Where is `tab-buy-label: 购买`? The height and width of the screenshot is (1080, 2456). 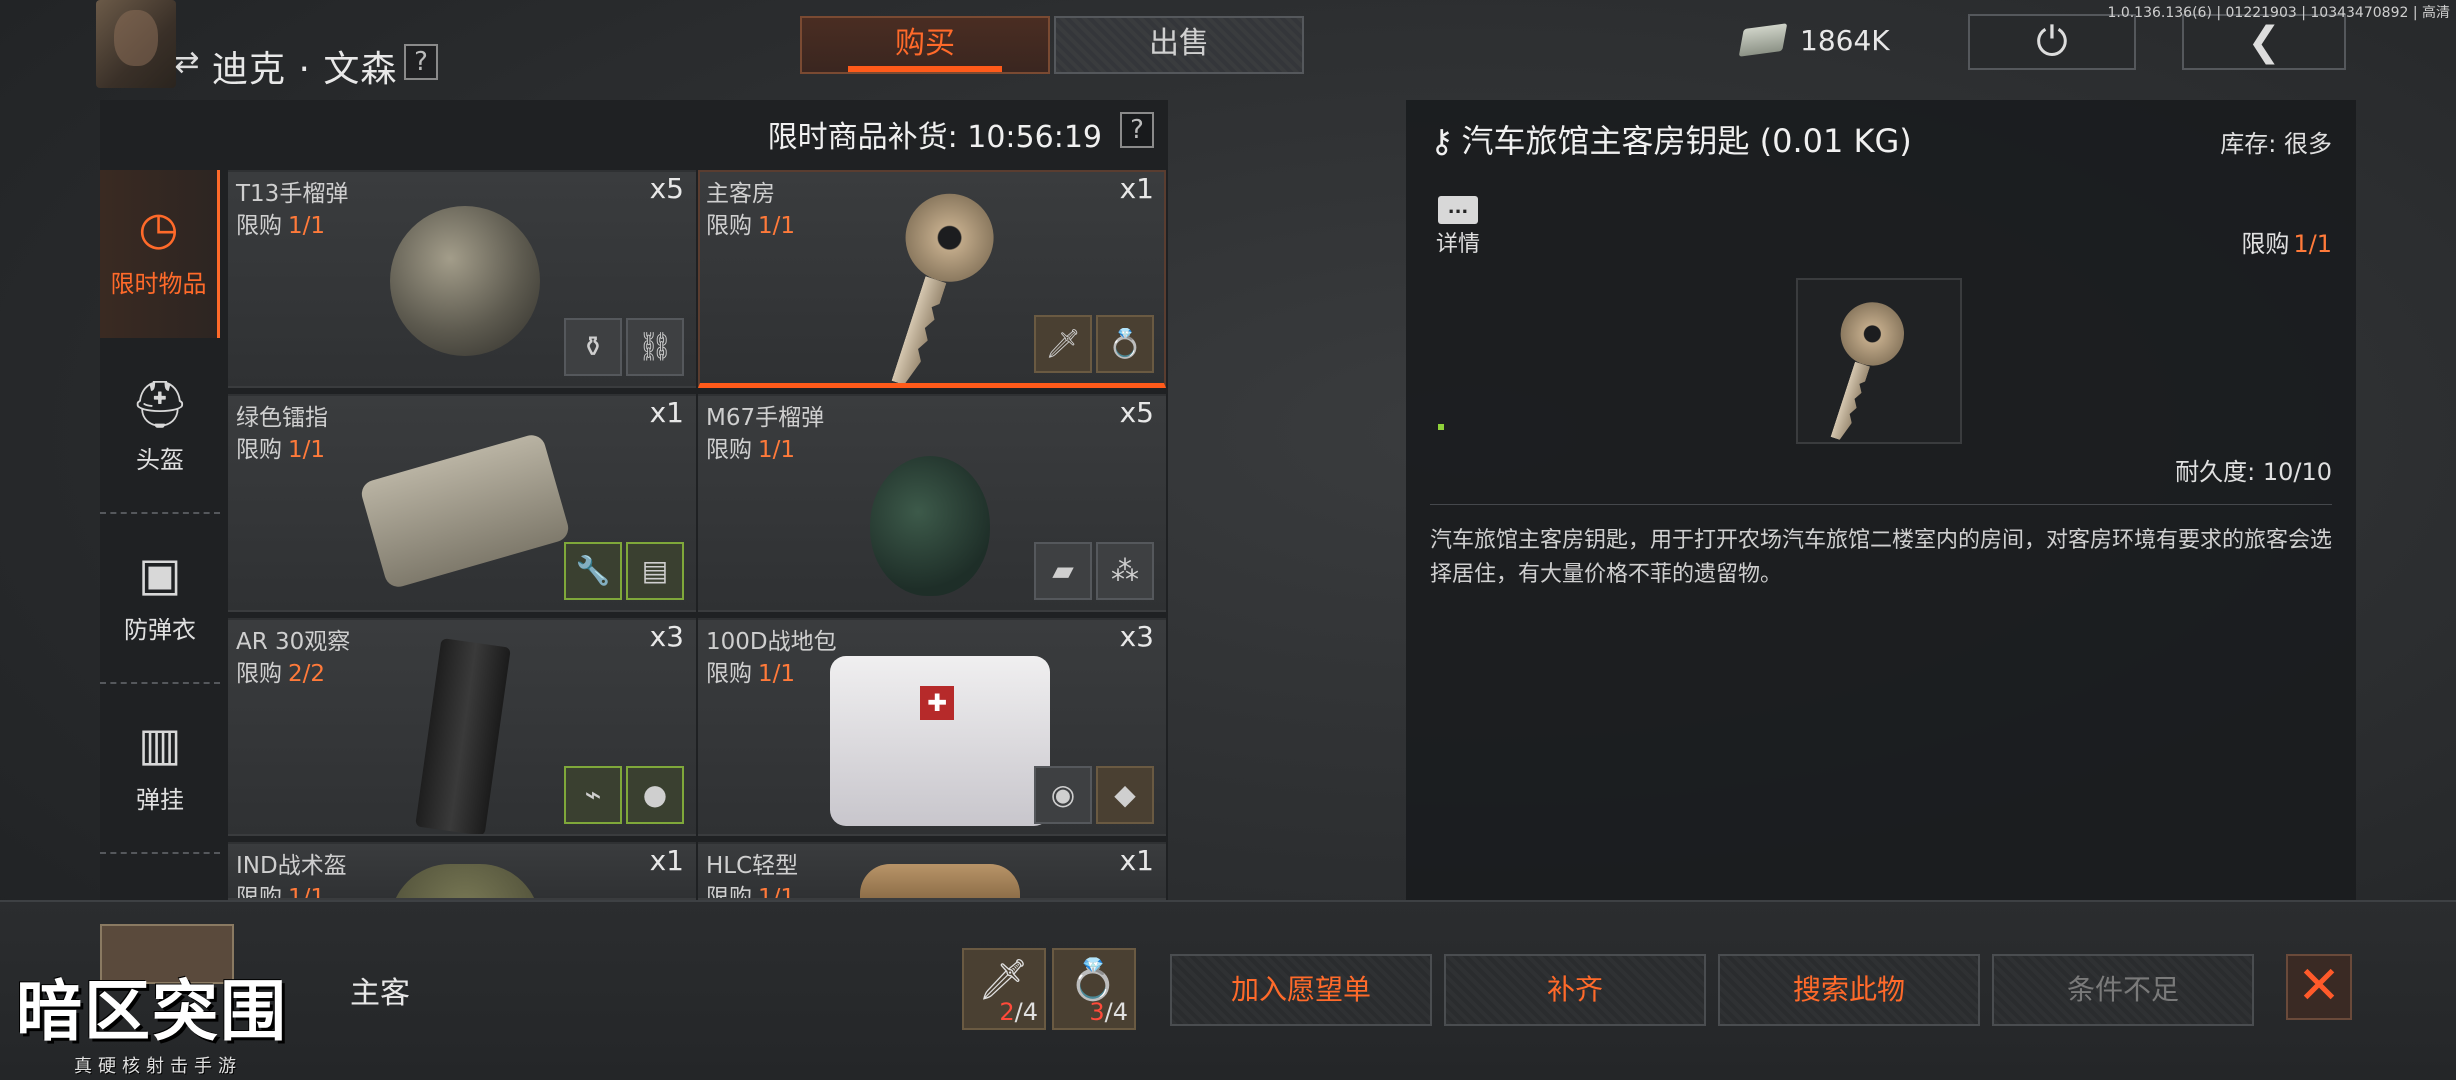
tab-buy-label: 购买 is located at coordinates (925, 43).